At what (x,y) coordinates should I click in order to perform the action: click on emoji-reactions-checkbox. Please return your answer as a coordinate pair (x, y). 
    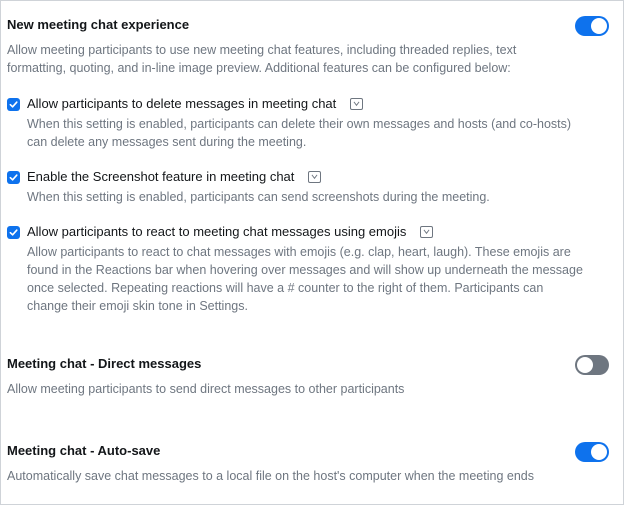
    Looking at the image, I should click on (13, 232).